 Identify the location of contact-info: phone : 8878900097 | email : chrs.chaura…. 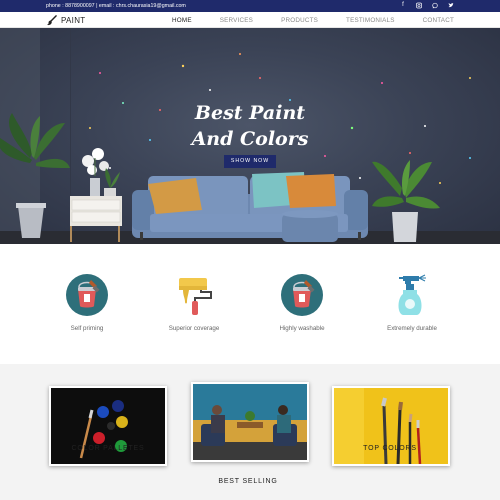
(116, 6).